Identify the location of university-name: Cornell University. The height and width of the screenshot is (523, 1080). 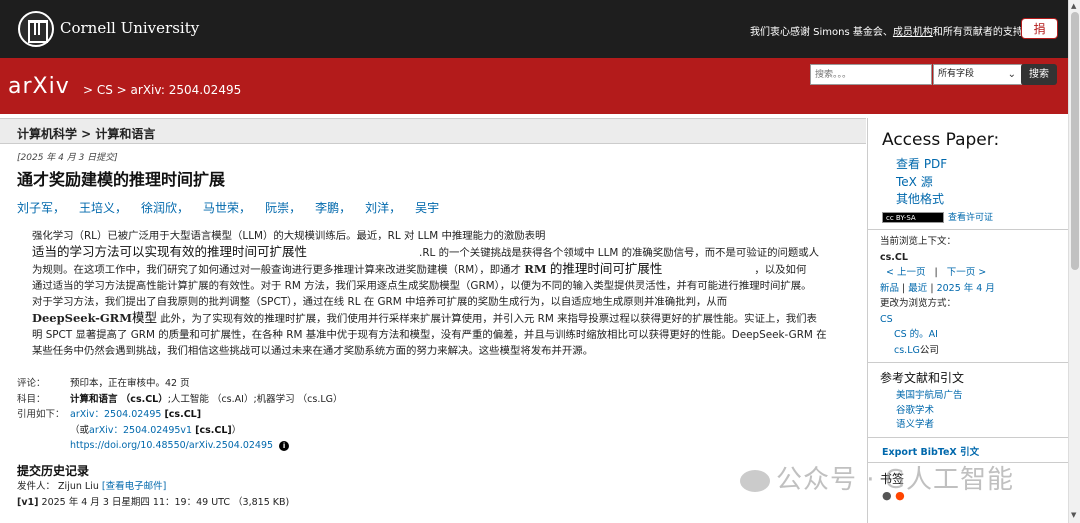
(129, 28).